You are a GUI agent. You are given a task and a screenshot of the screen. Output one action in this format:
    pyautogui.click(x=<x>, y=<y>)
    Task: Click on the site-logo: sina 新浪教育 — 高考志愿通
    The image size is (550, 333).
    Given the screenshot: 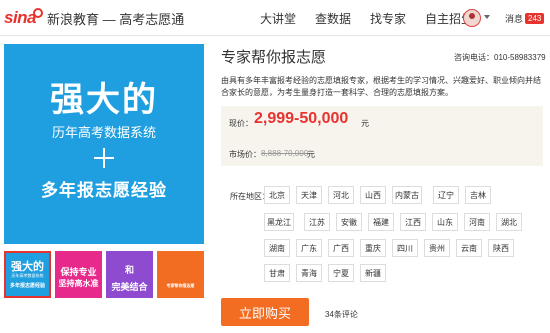 What is the action you would take?
    pyautogui.click(x=94, y=18)
    